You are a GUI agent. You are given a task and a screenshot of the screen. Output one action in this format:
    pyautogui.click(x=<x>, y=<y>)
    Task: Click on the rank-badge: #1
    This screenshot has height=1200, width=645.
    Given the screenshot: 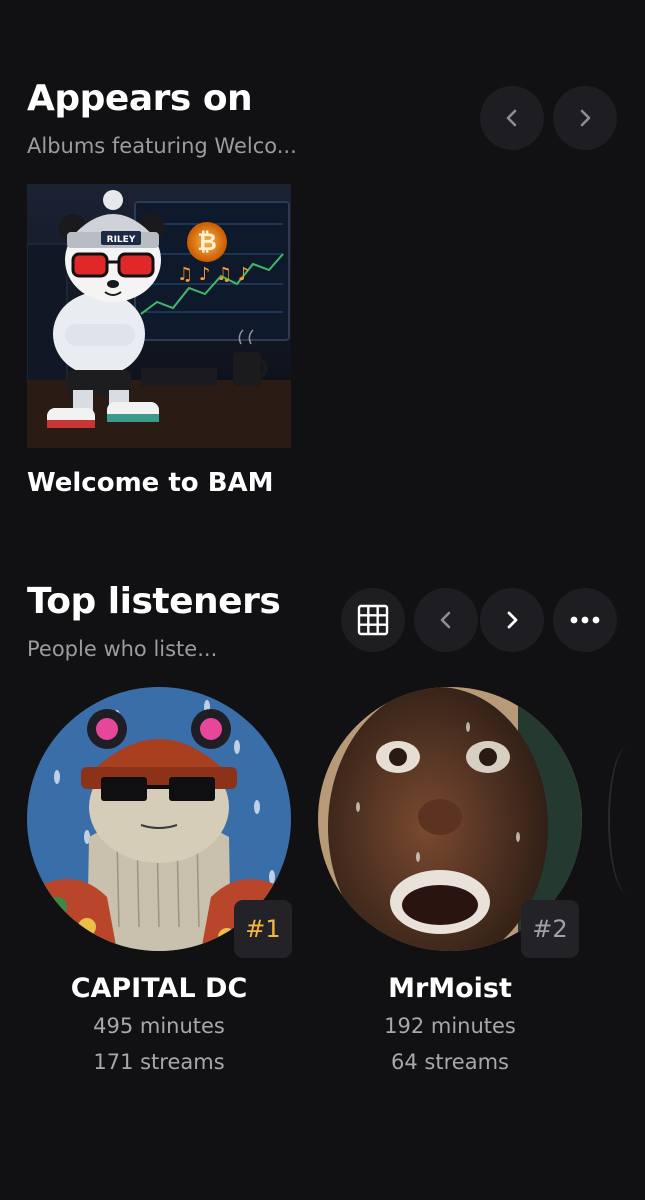 What is the action you would take?
    pyautogui.click(x=263, y=929)
    